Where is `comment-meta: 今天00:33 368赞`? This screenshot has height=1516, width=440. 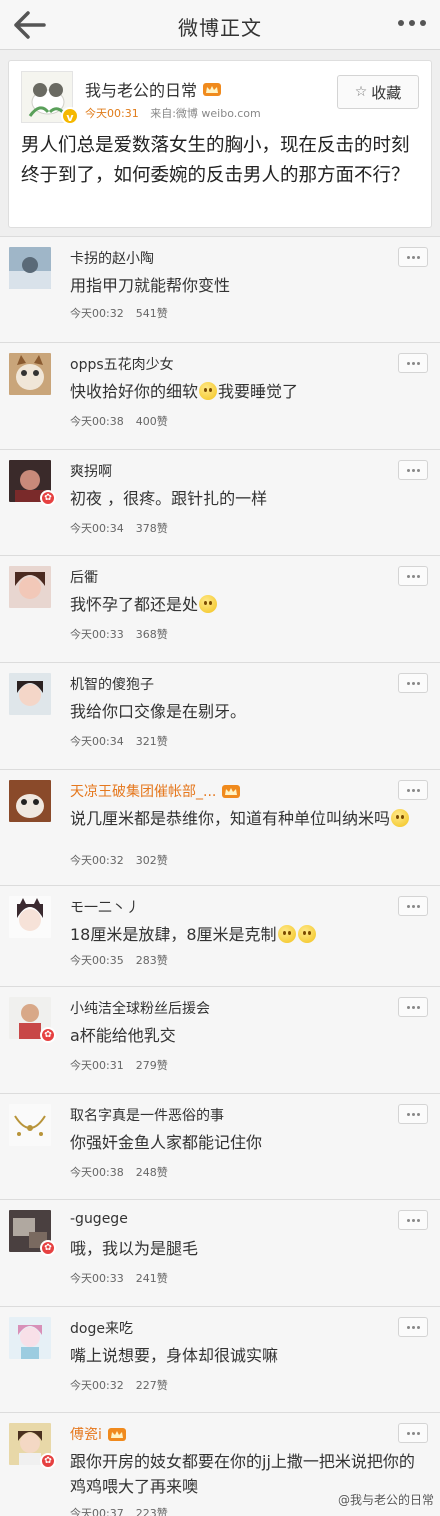
comment-meta: 今天00:33 368赞 is located at coordinates (119, 634).